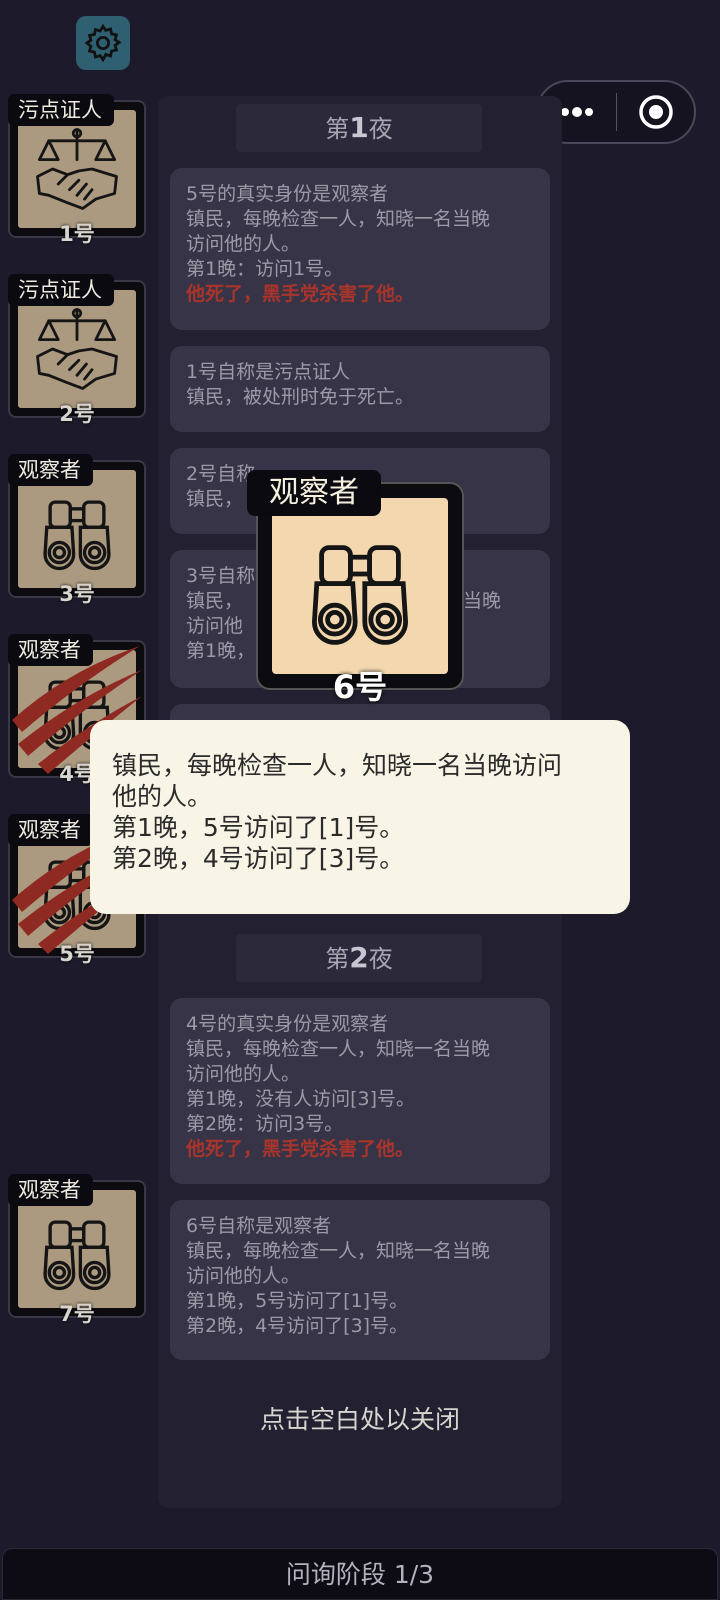 Image resolution: width=720 pixels, height=1600 pixels. What do you see at coordinates (360, 1418) in the screenshot?
I see `close-hint: 点击空白处以关闭` at bounding box center [360, 1418].